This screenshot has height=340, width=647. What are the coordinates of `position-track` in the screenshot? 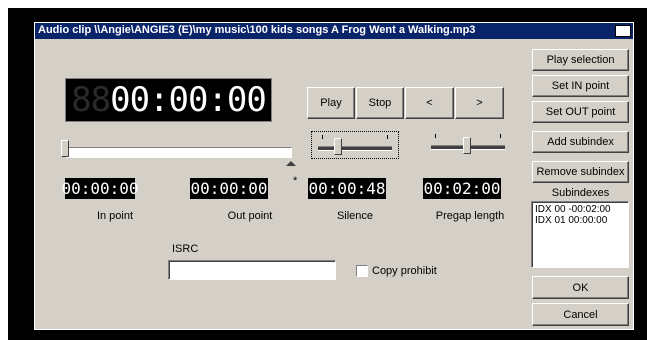 It's located at (178, 152).